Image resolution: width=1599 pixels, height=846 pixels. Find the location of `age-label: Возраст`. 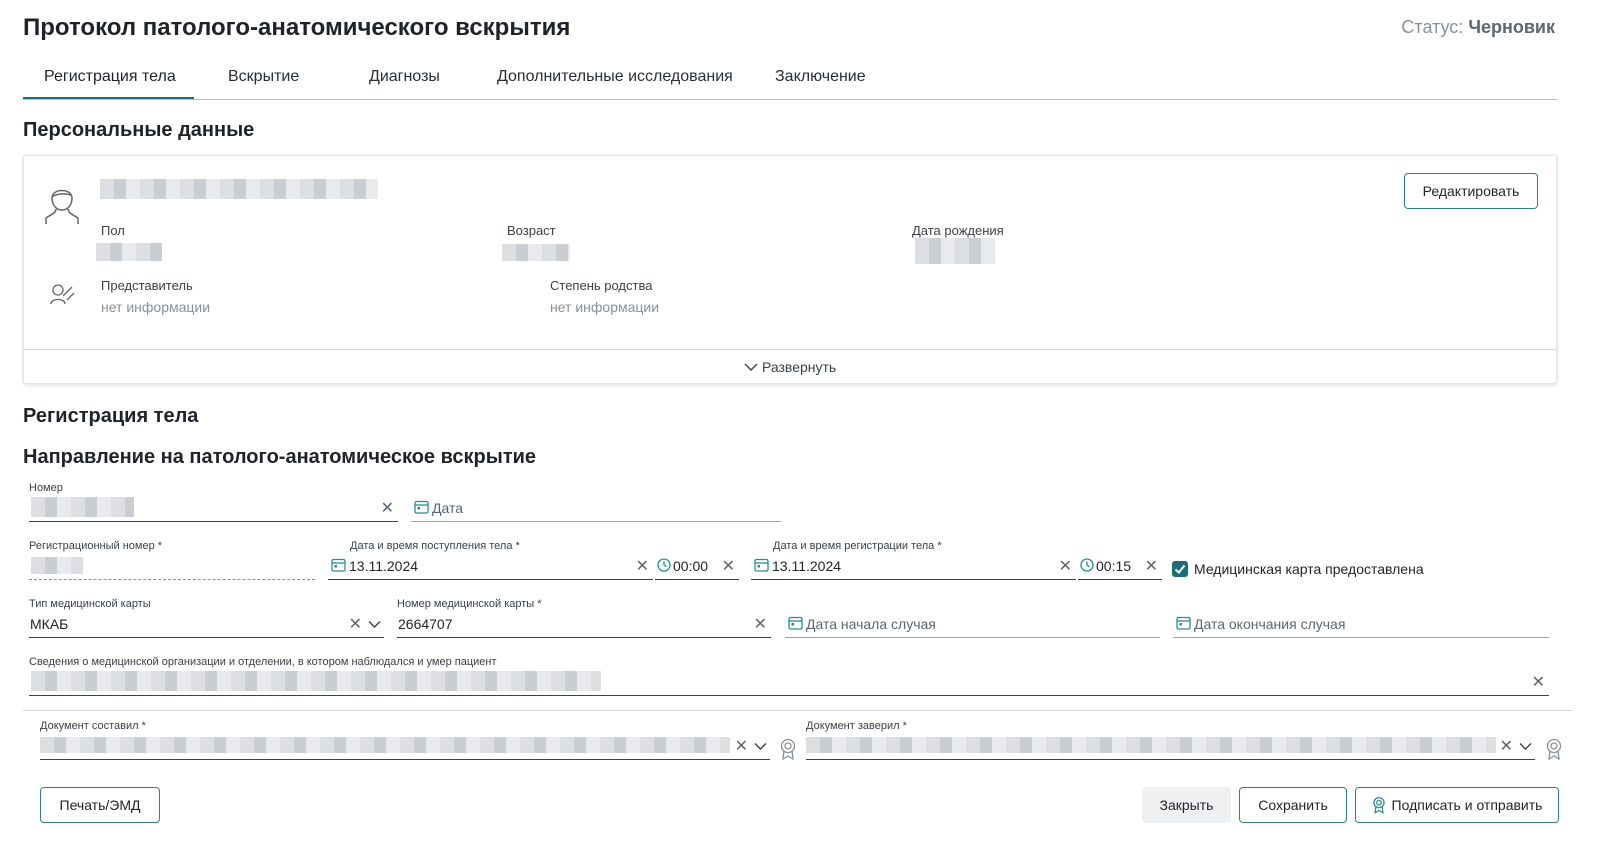

age-label: Возраст is located at coordinates (531, 230).